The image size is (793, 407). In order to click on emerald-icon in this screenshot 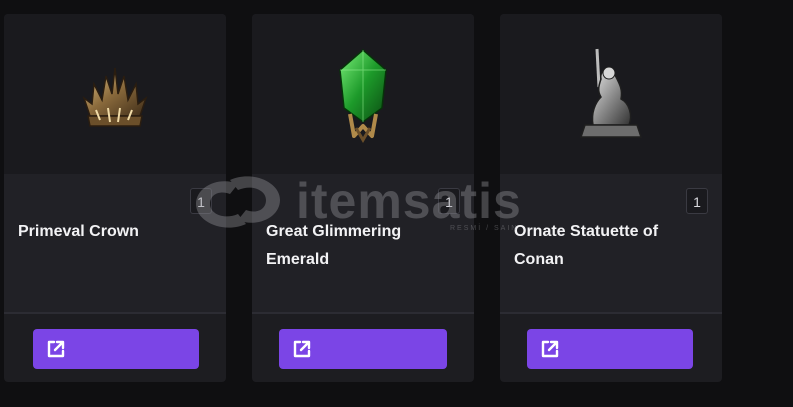, I will do `click(363, 96)`.